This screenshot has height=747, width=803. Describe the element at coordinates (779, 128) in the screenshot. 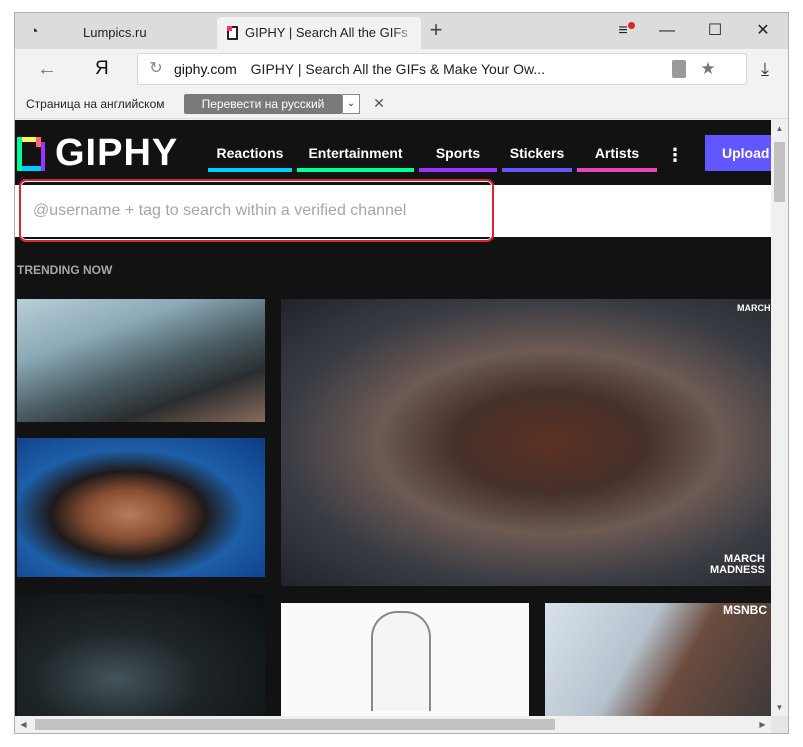

I see `scroll-up-icon: ▲` at that location.